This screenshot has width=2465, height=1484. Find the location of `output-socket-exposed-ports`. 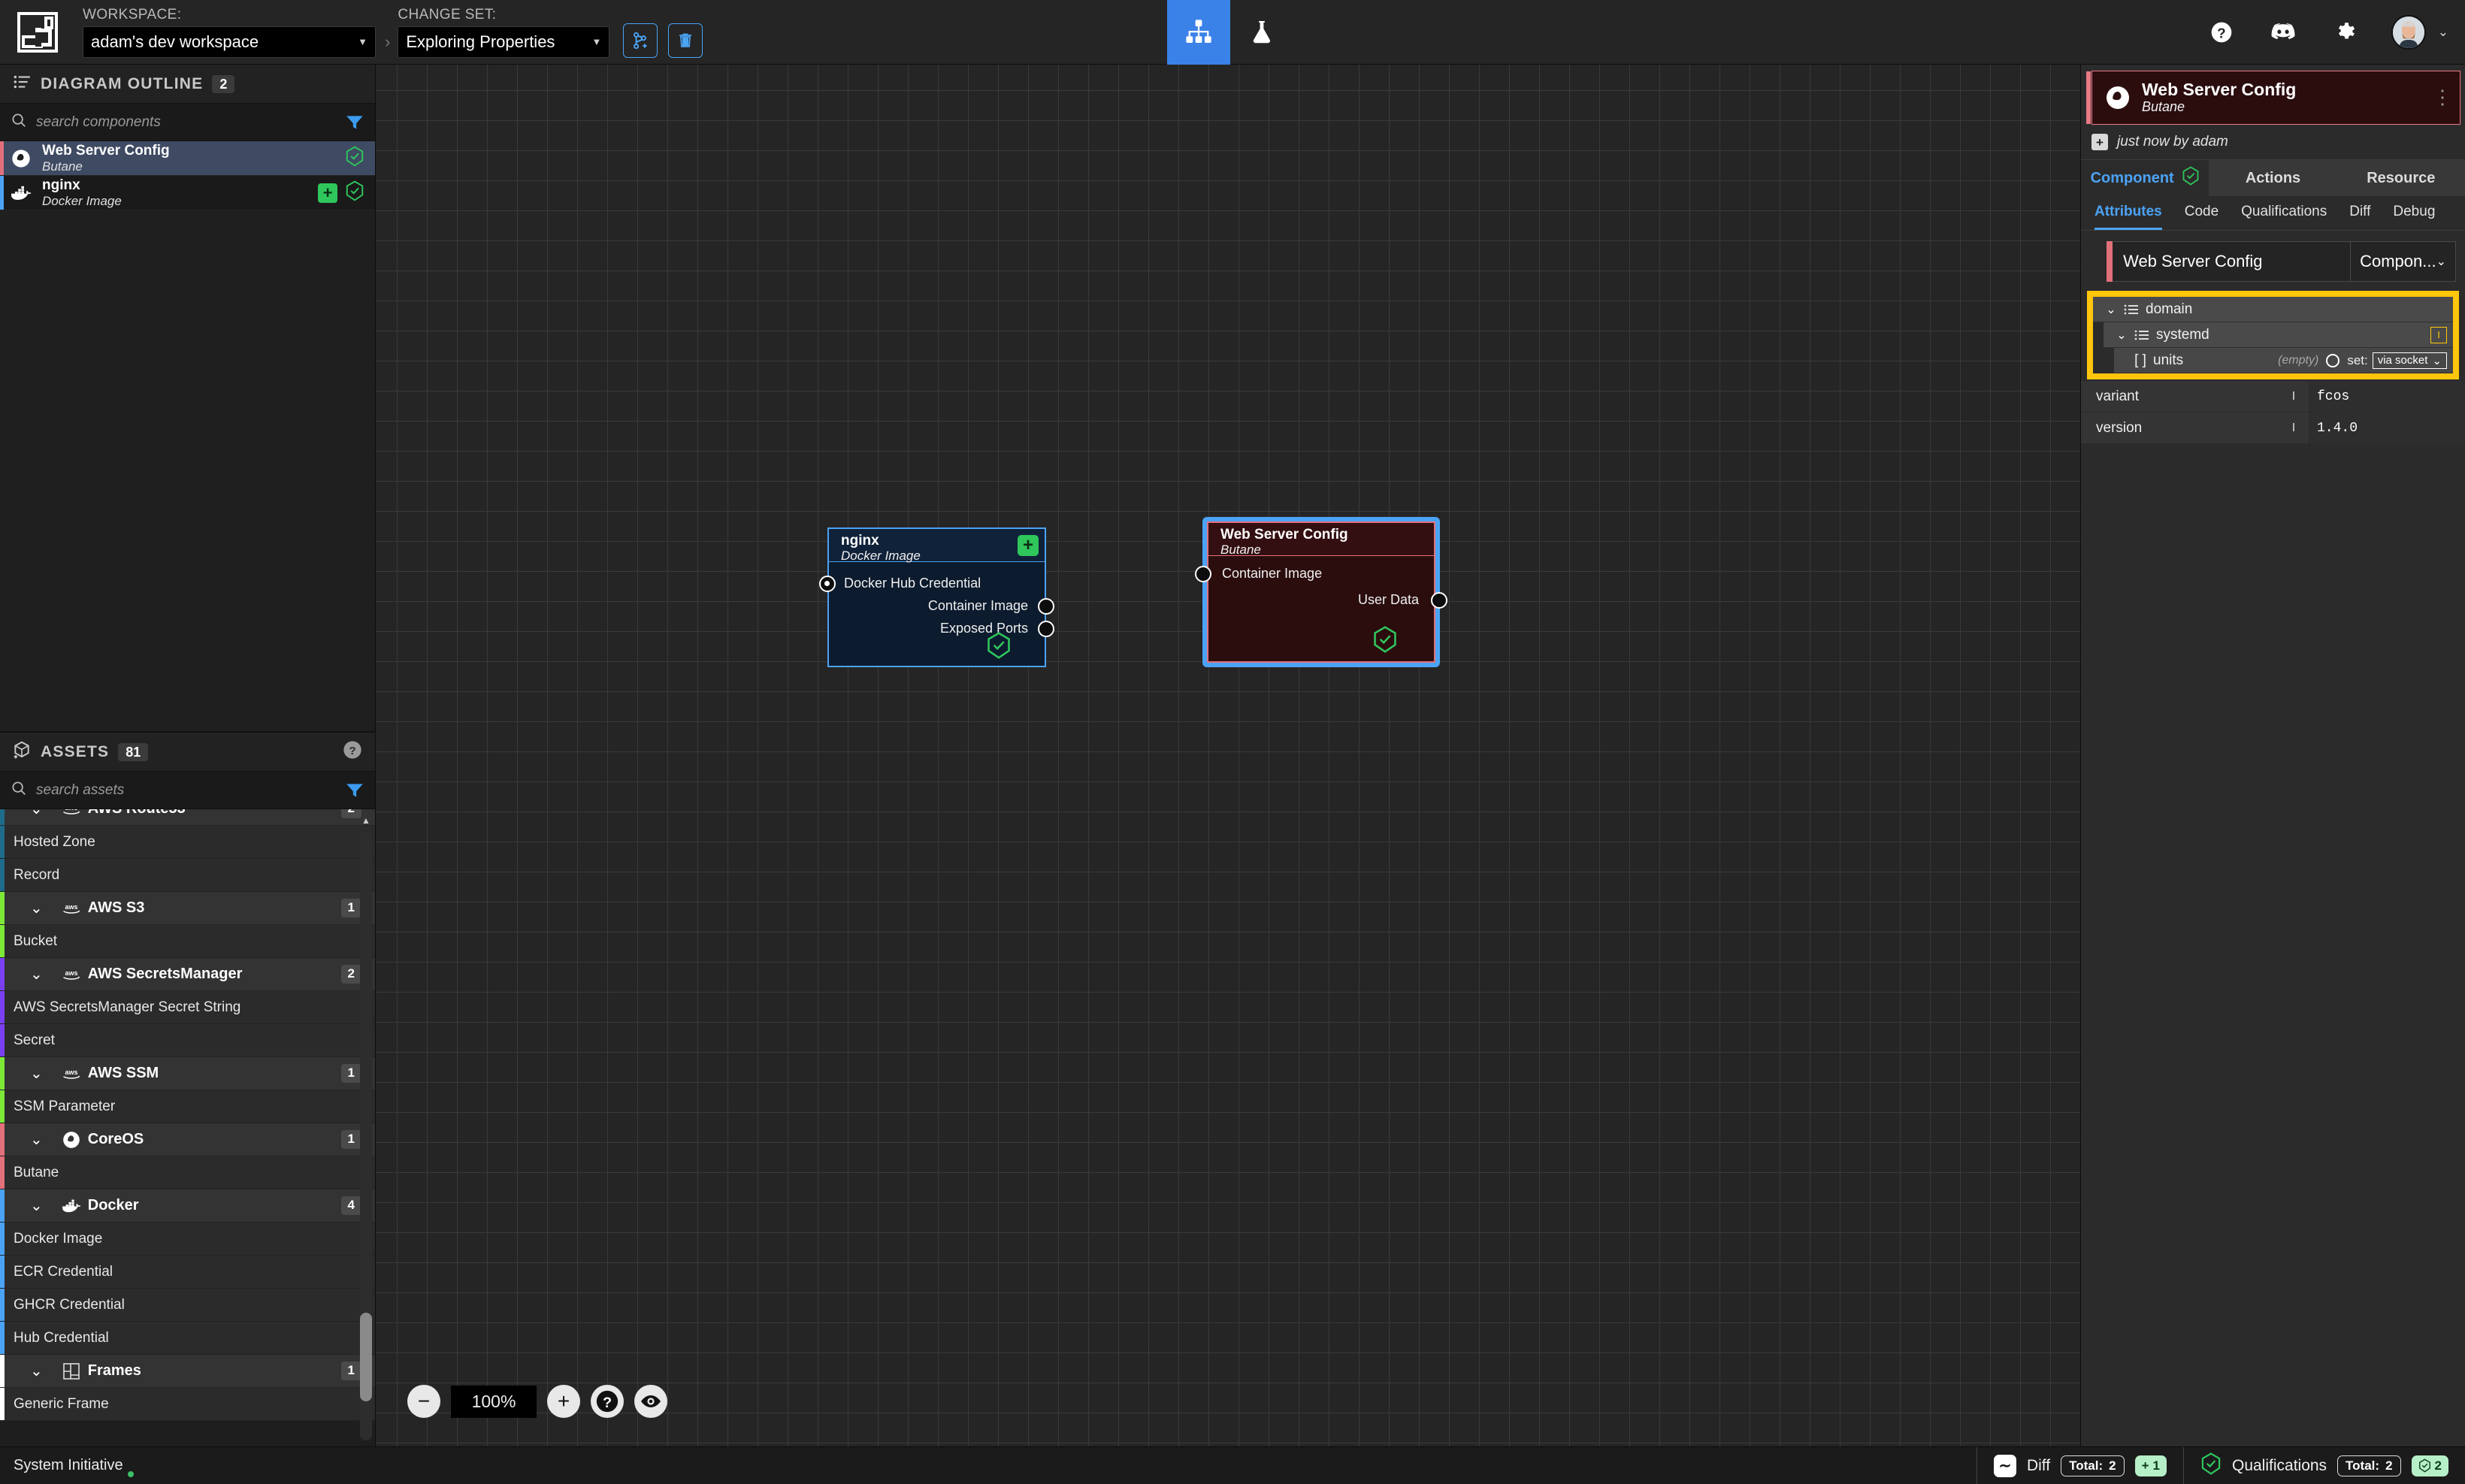

output-socket-exposed-ports is located at coordinates (1046, 629).